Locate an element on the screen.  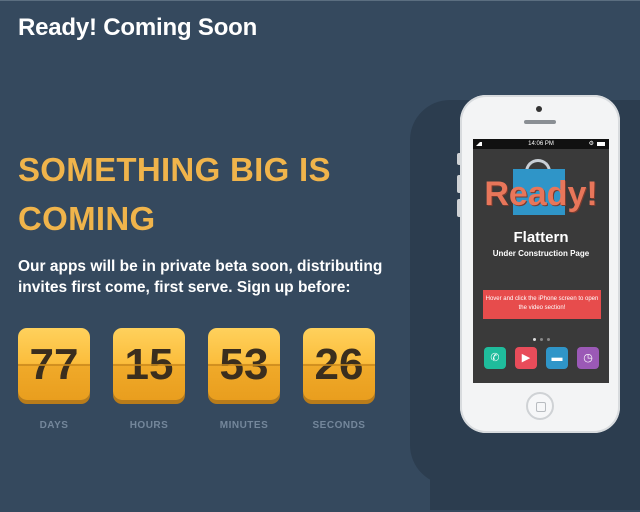
countdown-minutes-label: MINUTES is located at coordinates (244, 425).